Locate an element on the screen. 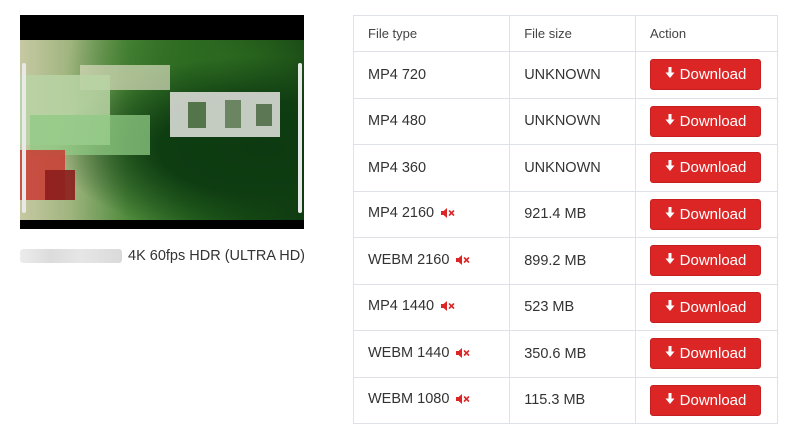 The height and width of the screenshot is (424, 800). file-size-cell: 899.2 MB is located at coordinates (572, 261).